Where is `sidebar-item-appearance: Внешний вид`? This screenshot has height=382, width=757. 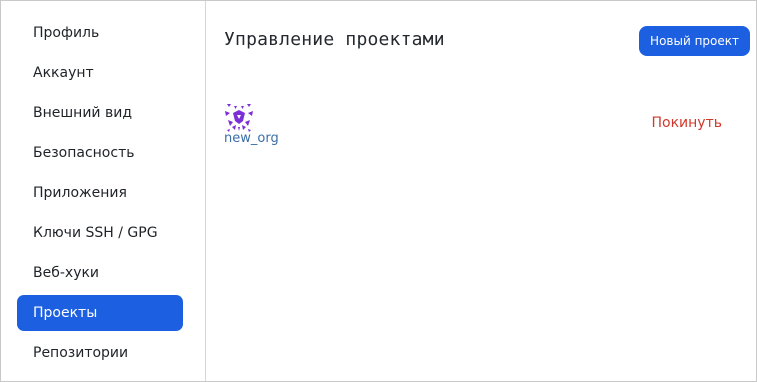 sidebar-item-appearance: Внешний вид is located at coordinates (100, 113).